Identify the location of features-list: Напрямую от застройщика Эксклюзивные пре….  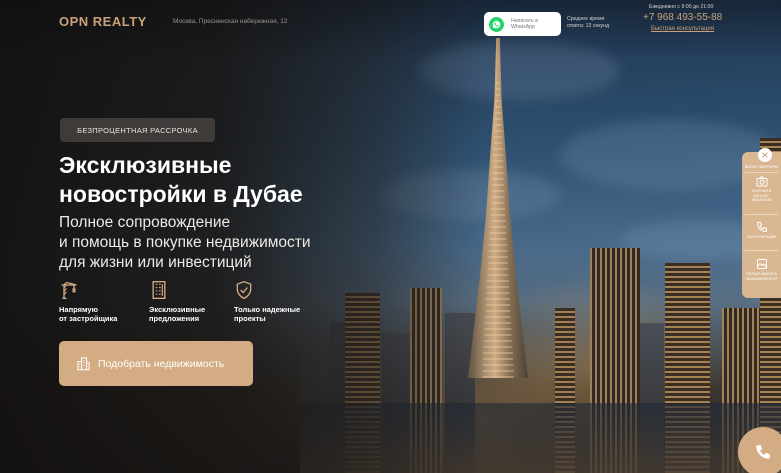
(209, 304).